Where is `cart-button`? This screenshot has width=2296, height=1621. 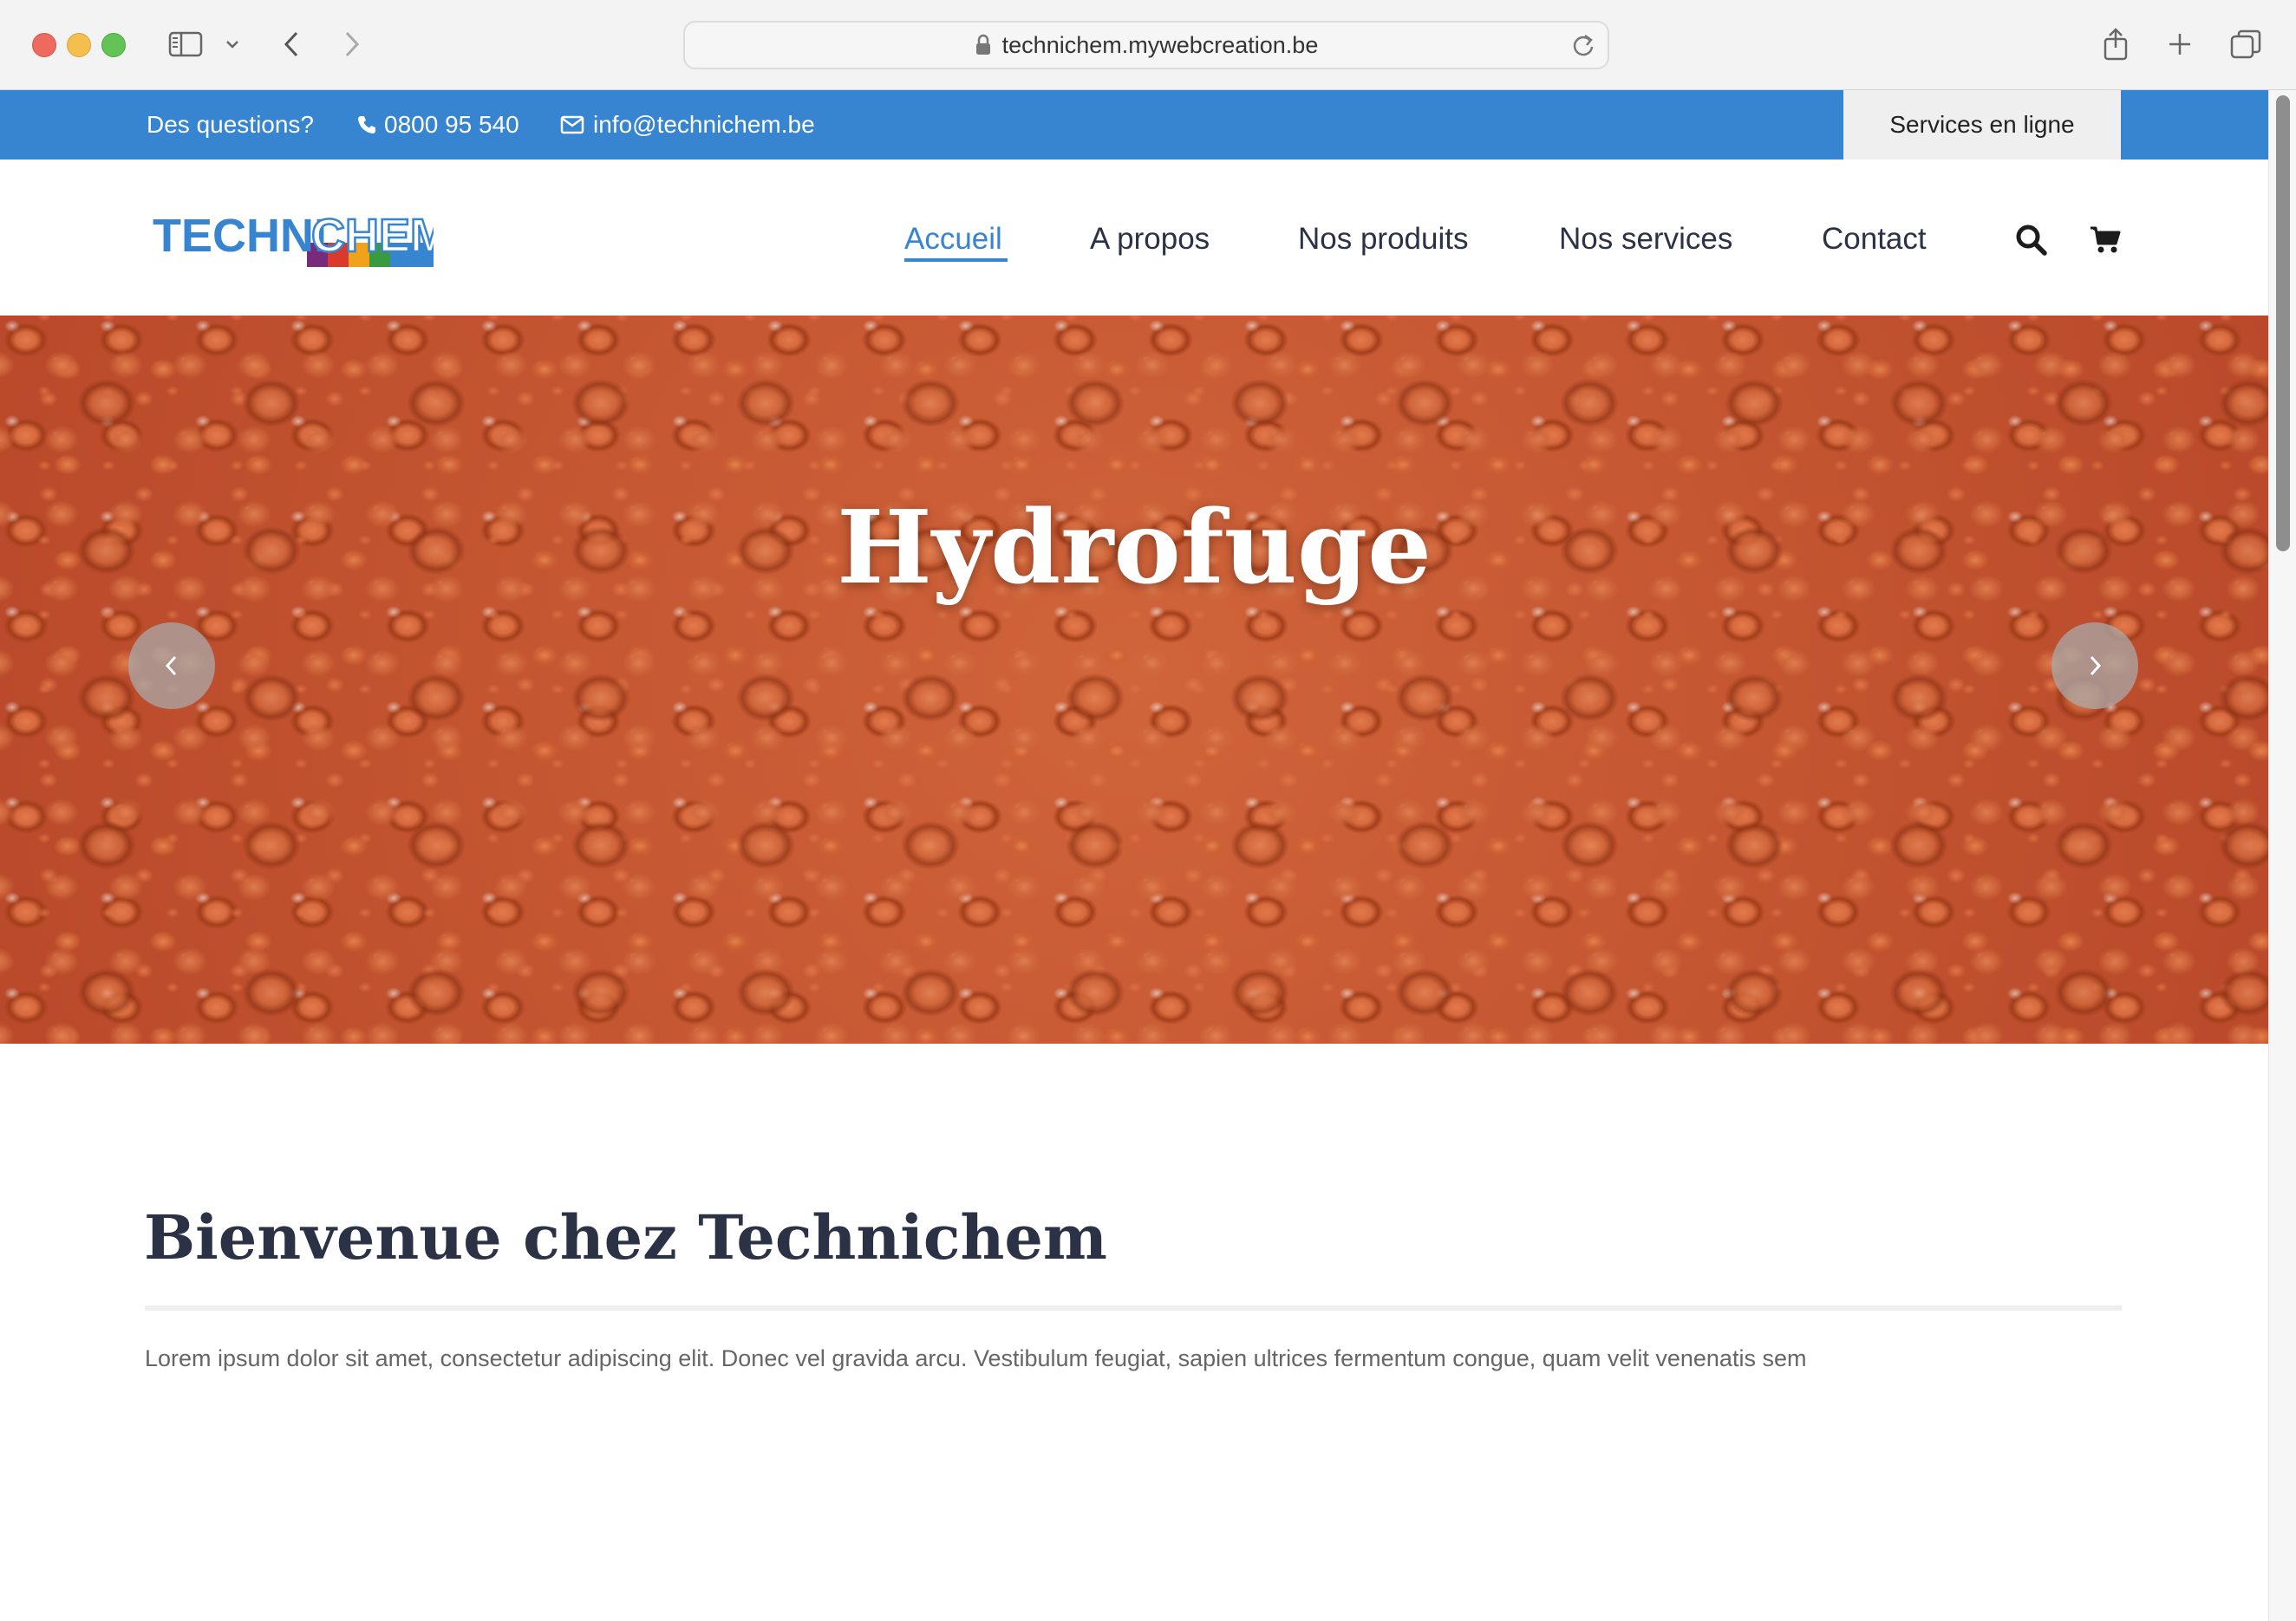 cart-button is located at coordinates (2105, 242).